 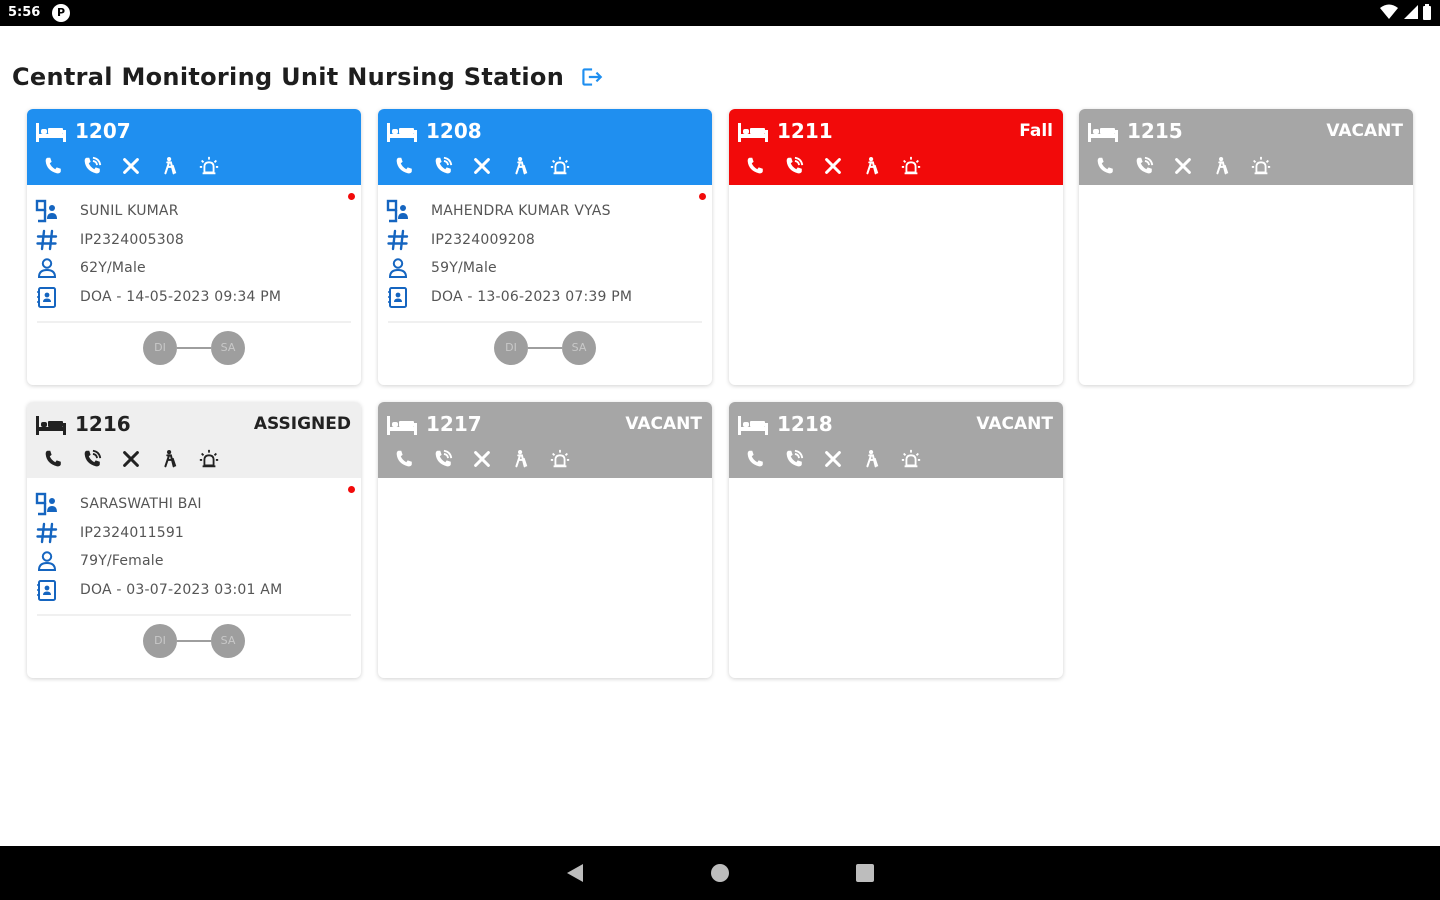 I want to click on bed-status: ASSIGNED, so click(x=302, y=424).